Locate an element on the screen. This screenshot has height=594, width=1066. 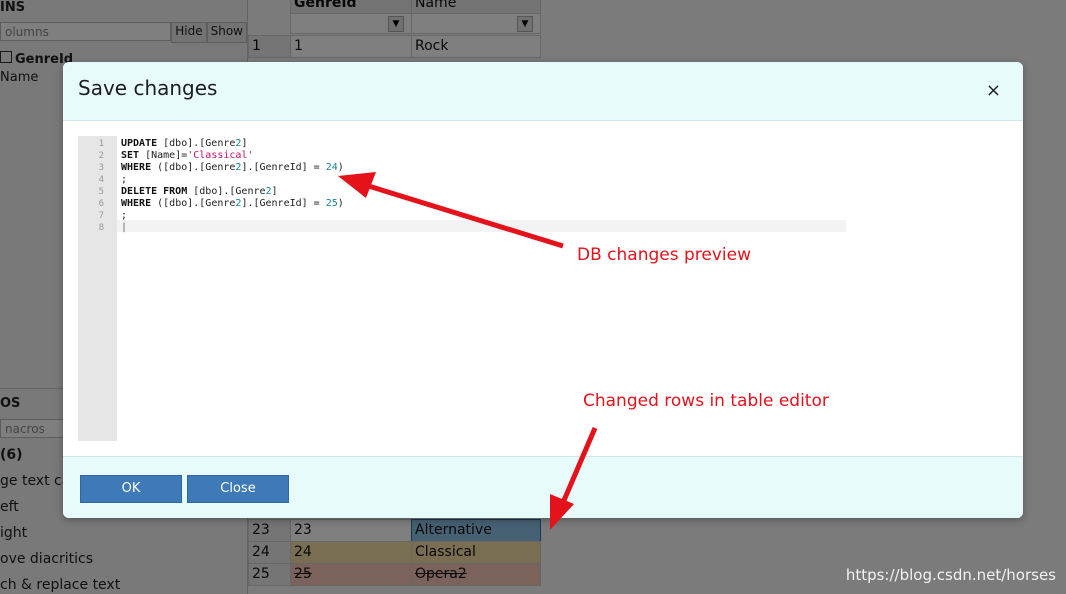
changed-rows-label: Changed rows in table editor is located at coordinates (706, 401).